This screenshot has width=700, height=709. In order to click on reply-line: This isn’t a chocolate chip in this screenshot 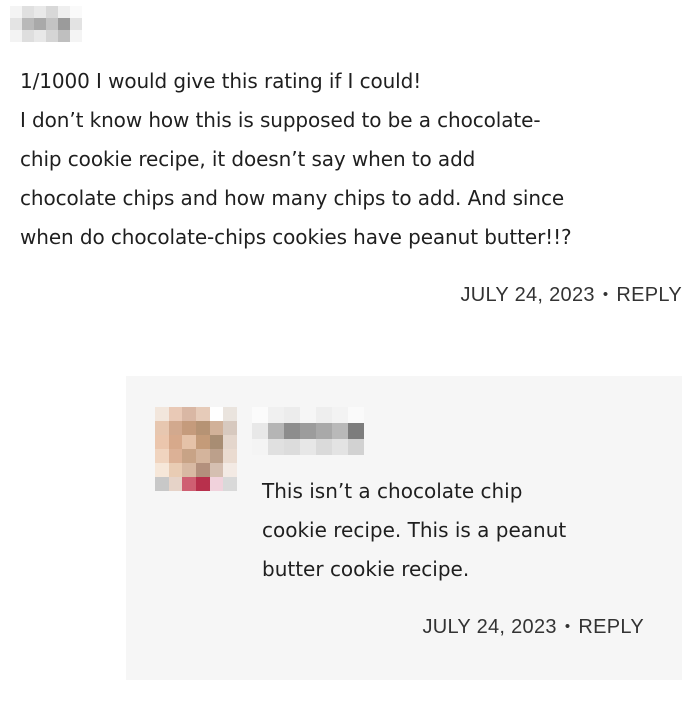, I will do `click(392, 491)`.